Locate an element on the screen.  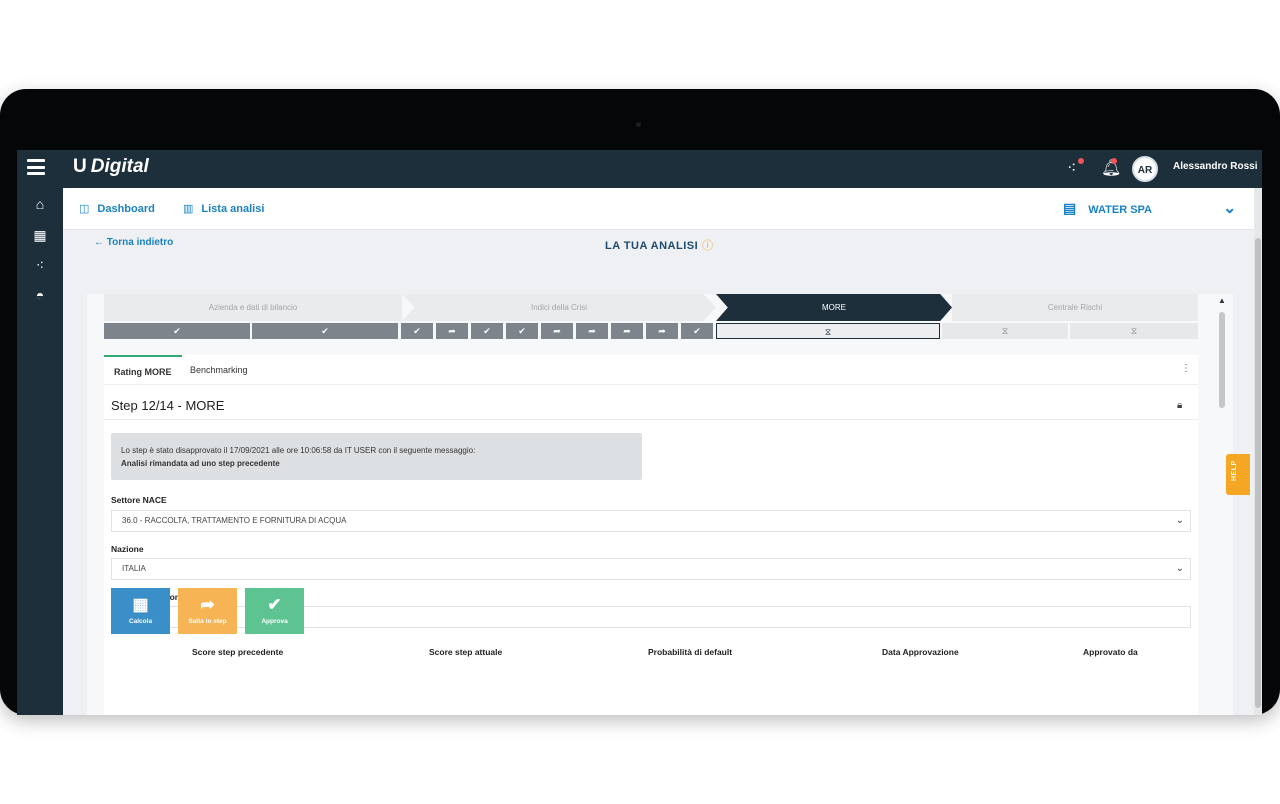
nav-bar: ◫ Dashboard ▥ Lista analisi ▤ WATER SPA ⌄ is located at coordinates (658, 209).